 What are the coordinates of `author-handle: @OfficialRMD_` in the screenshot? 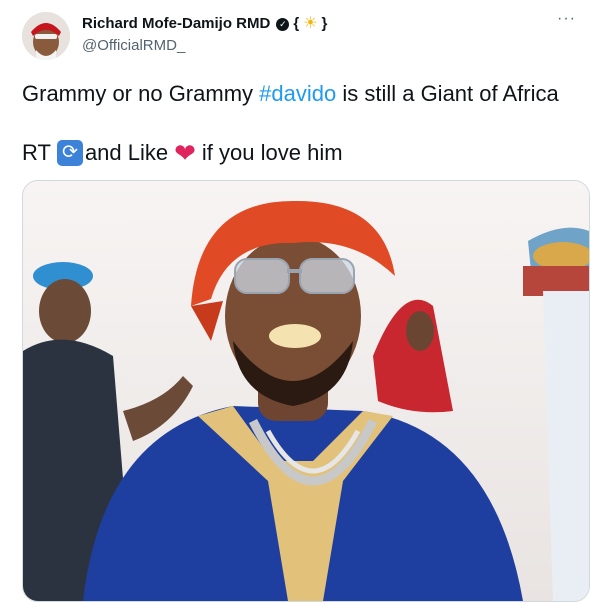 It's located at (133, 46).